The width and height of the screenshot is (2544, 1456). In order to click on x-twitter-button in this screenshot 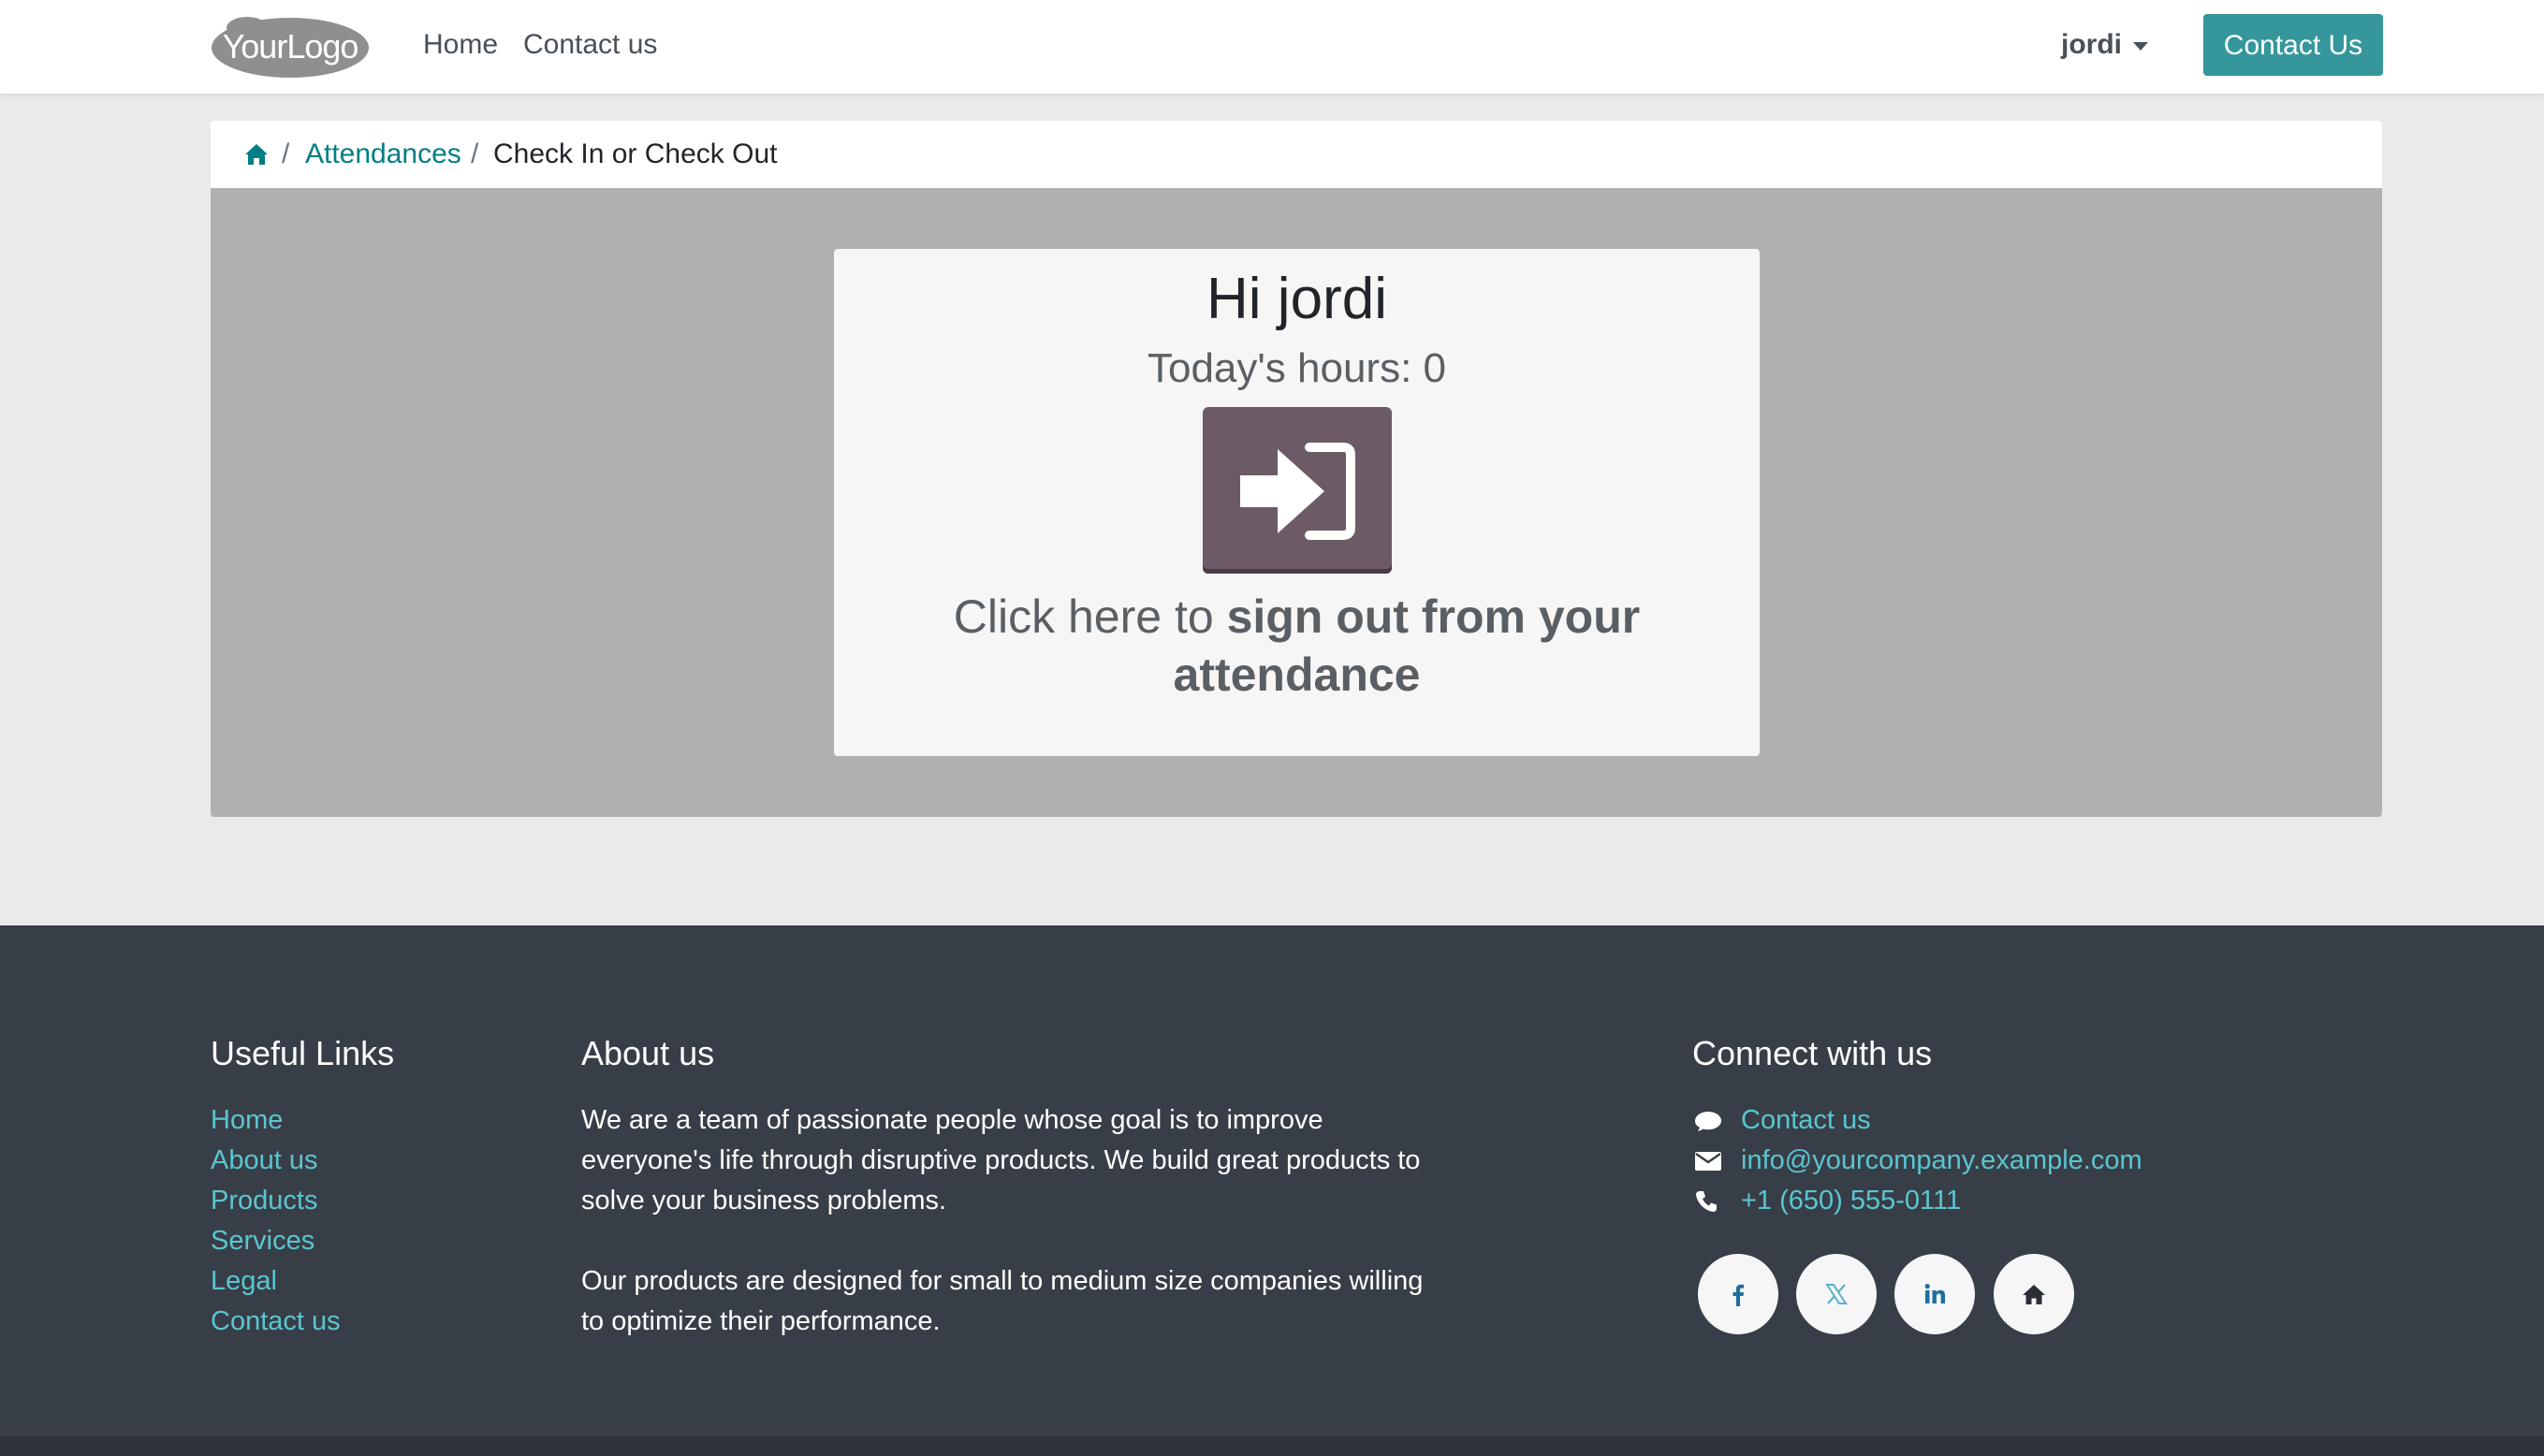, I will do `click(1836, 1294)`.